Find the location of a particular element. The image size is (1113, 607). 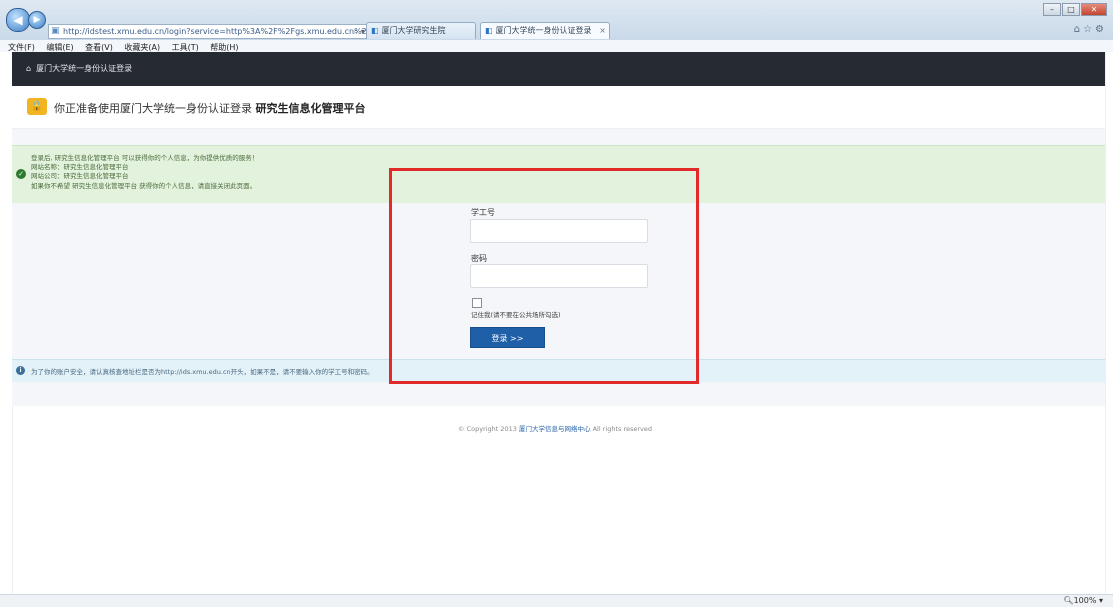

page-title-system: 研究生信息化管理平台 is located at coordinates (310, 108).